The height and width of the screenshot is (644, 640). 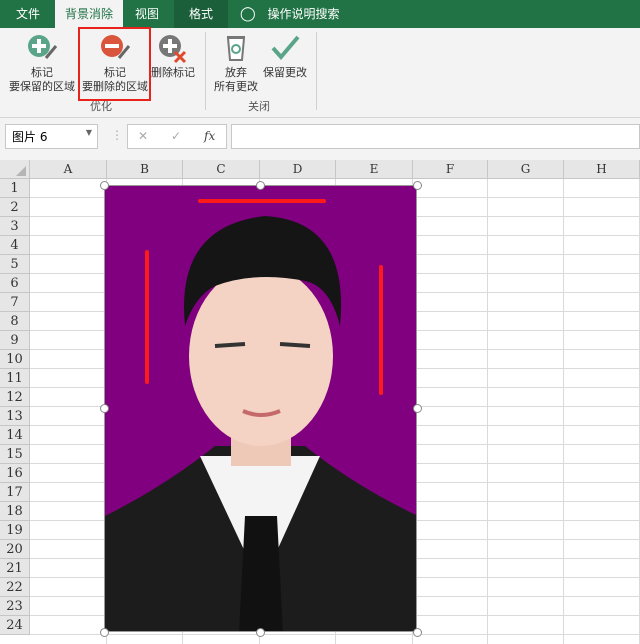 I want to click on chevron-down-icon: ▼, so click(x=89, y=132).